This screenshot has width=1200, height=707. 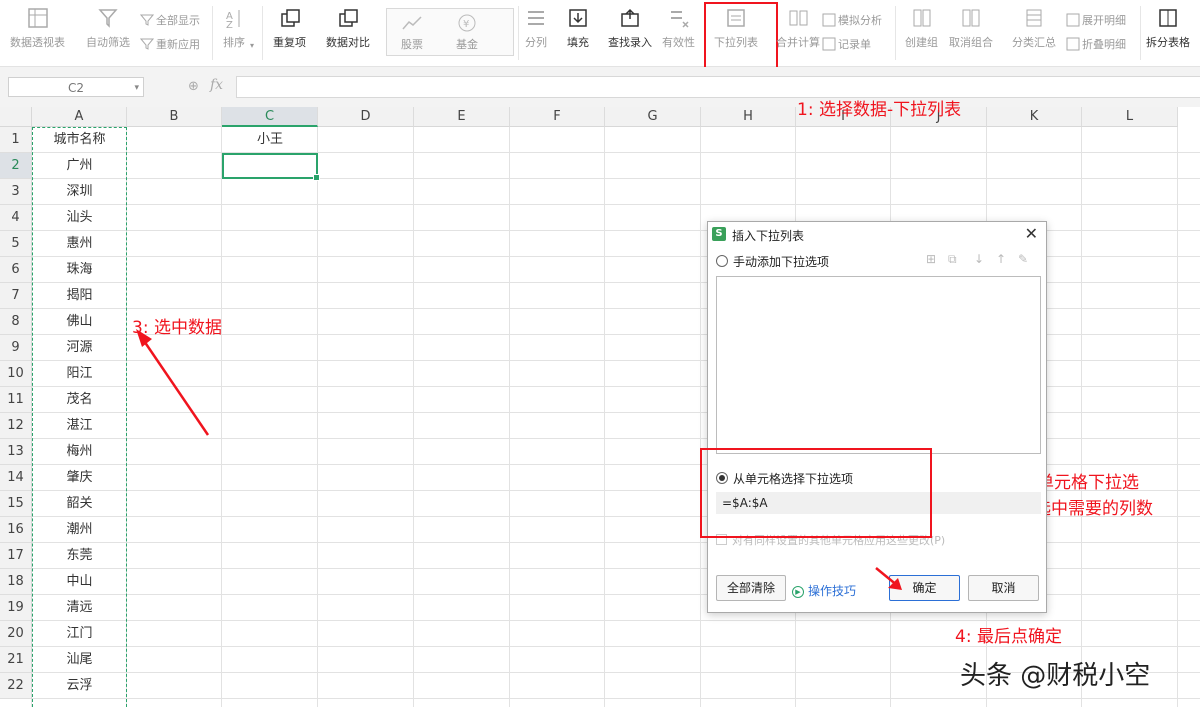 I want to click on subtotal-icon, so click(x=1034, y=18).